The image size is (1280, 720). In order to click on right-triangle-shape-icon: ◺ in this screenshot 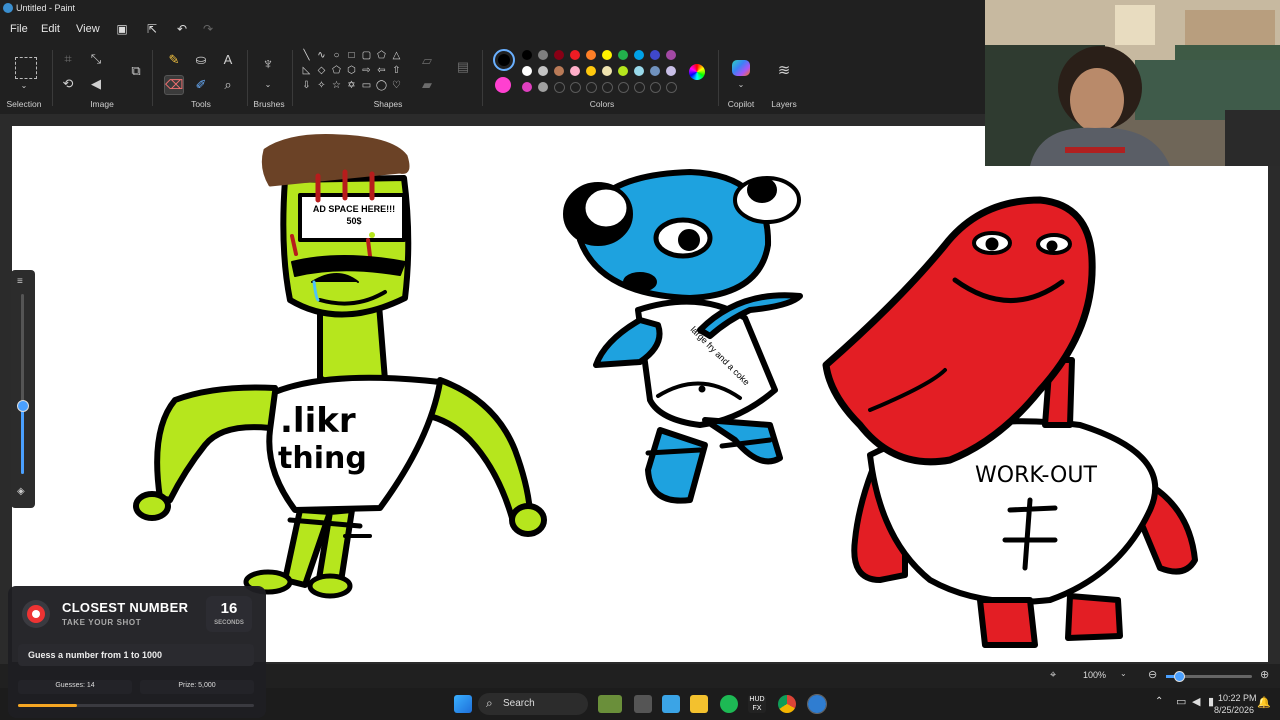, I will do `click(306, 70)`.